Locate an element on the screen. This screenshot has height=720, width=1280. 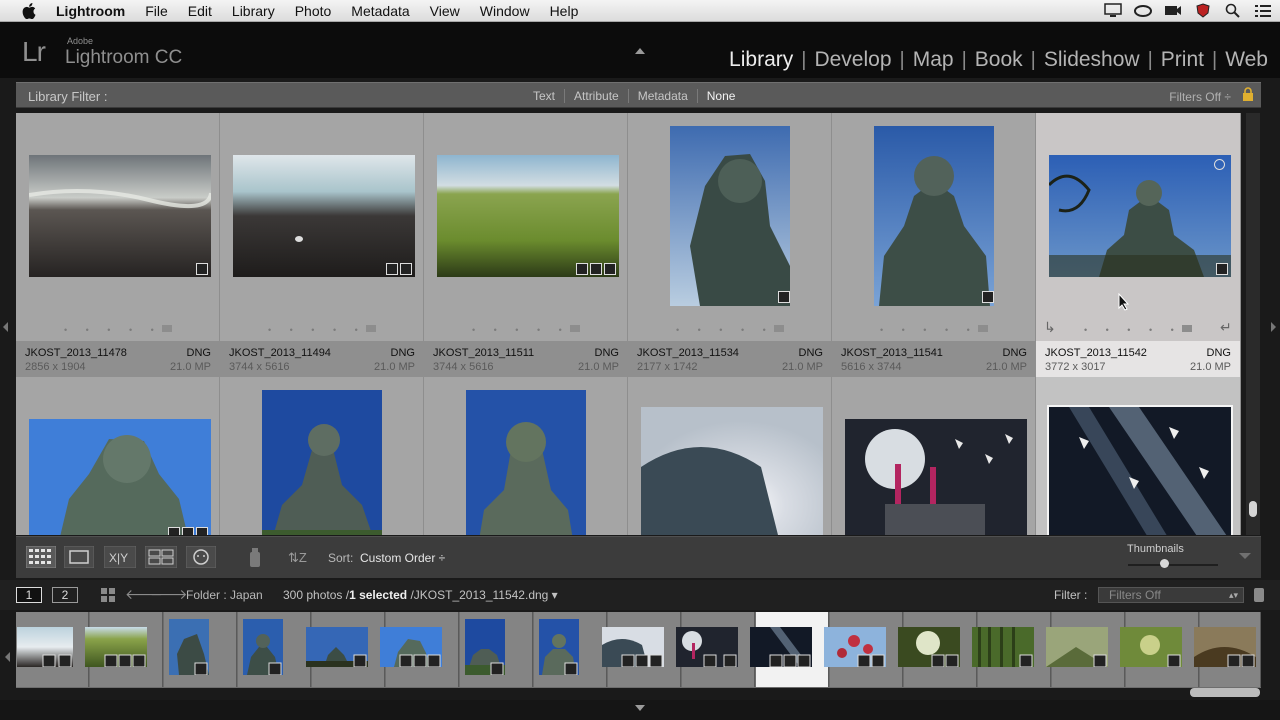
menu-edit: Edit is located at coordinates (200, 11).